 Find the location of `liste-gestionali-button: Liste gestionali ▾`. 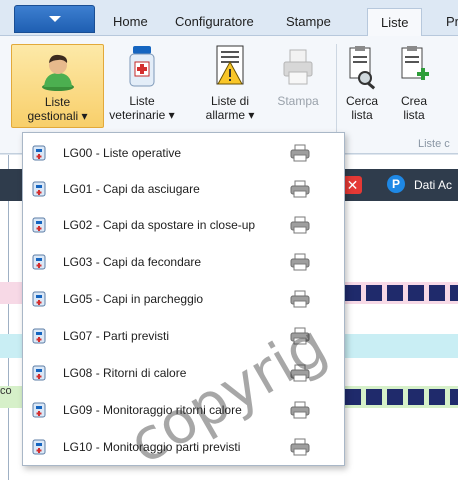

liste-gestionali-button: Liste gestionali ▾ is located at coordinates (57, 86).